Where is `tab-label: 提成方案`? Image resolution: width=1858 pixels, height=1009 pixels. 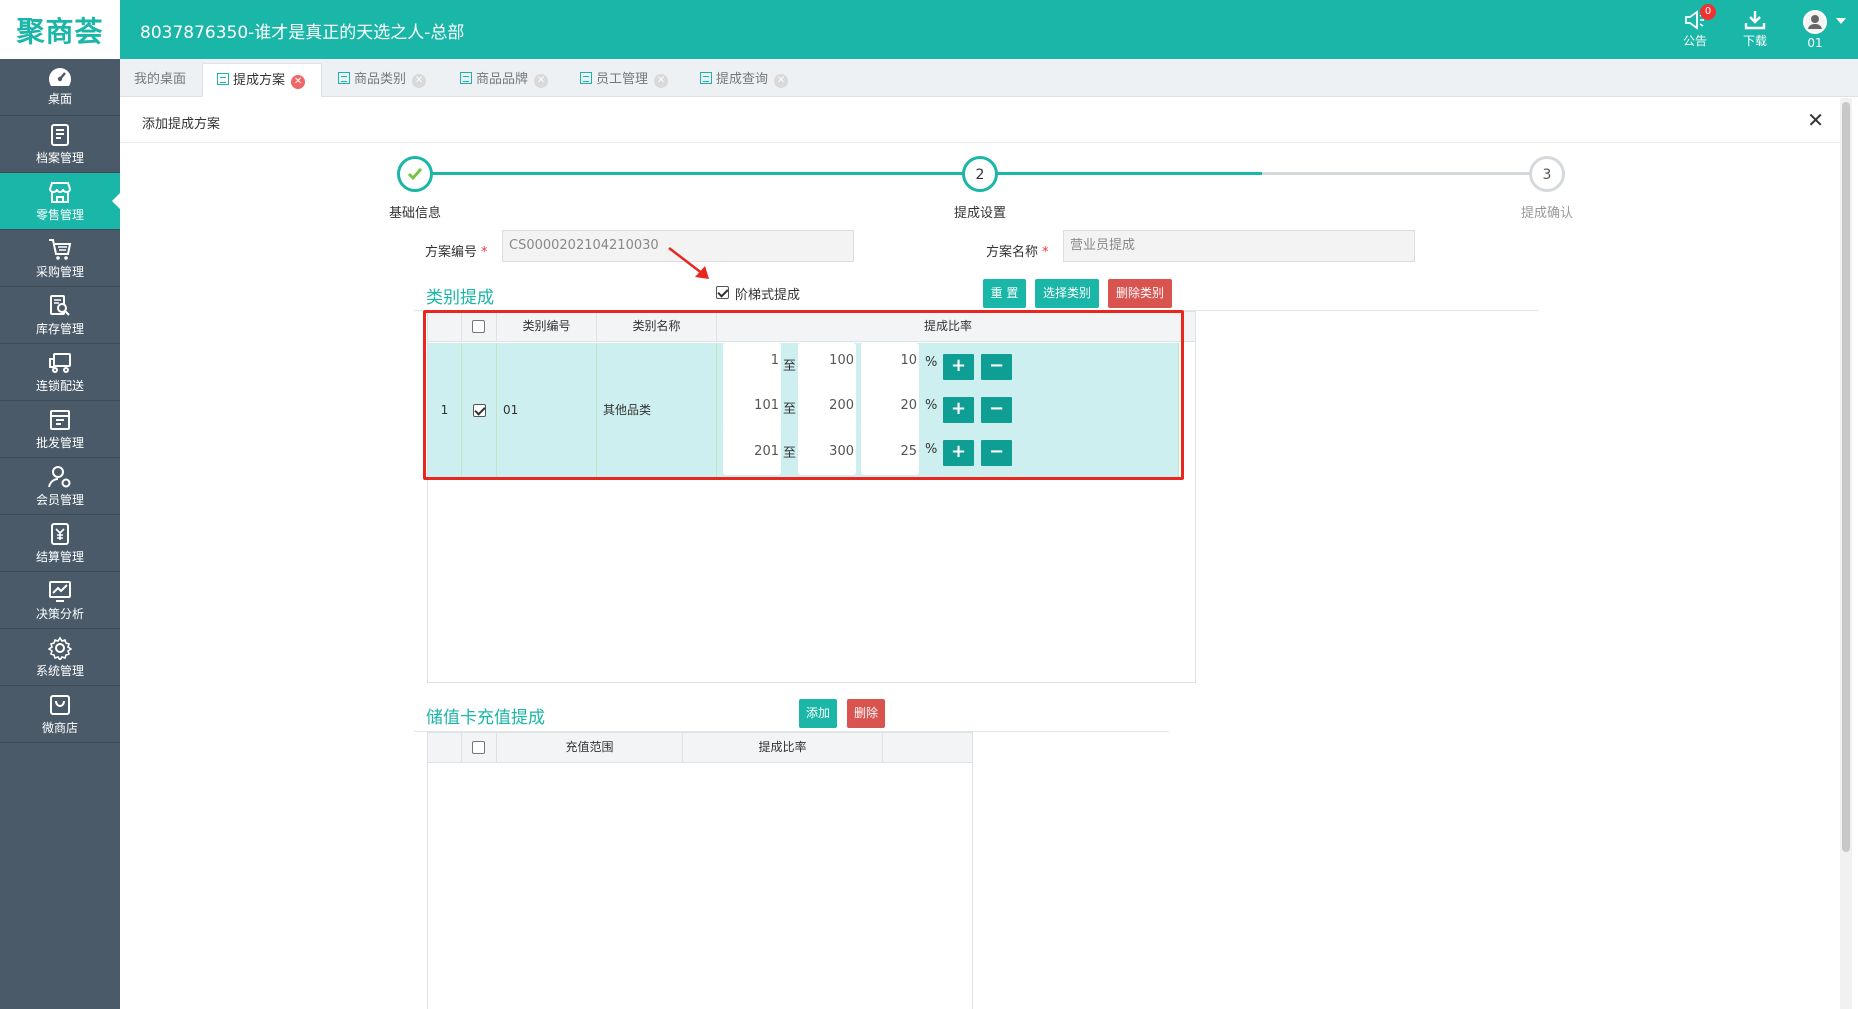 tab-label: 提成方案 is located at coordinates (259, 80).